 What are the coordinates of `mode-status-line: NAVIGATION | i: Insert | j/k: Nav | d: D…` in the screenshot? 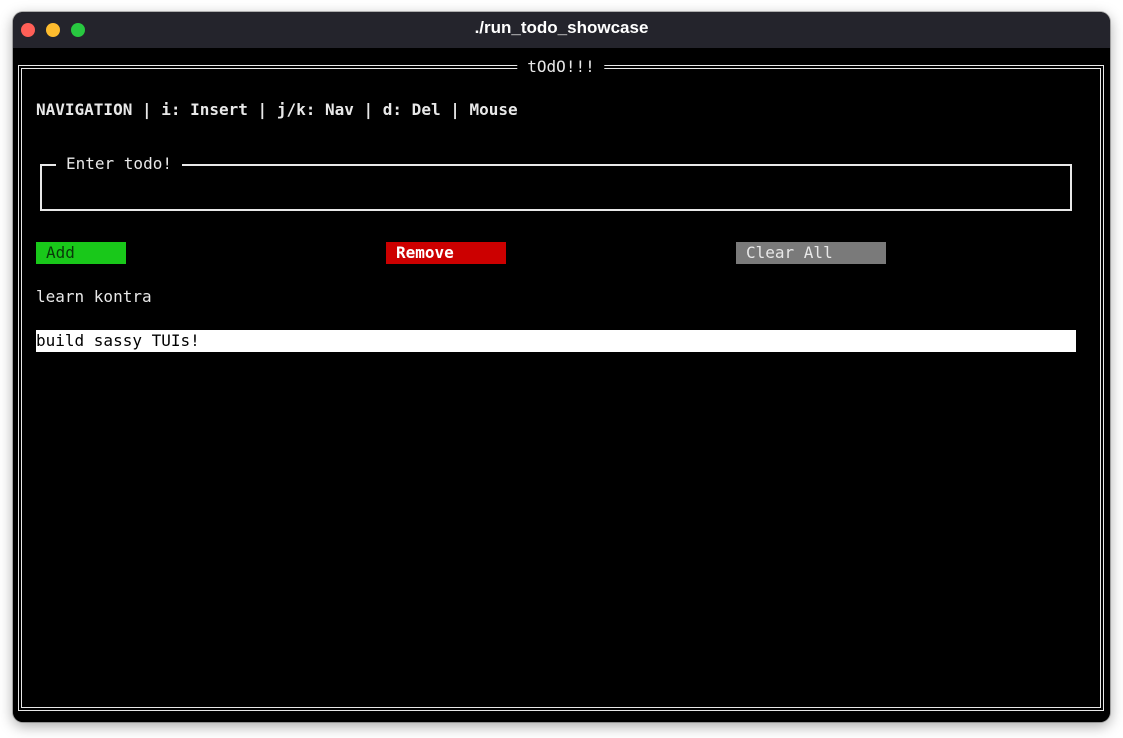 It's located at (277, 109).